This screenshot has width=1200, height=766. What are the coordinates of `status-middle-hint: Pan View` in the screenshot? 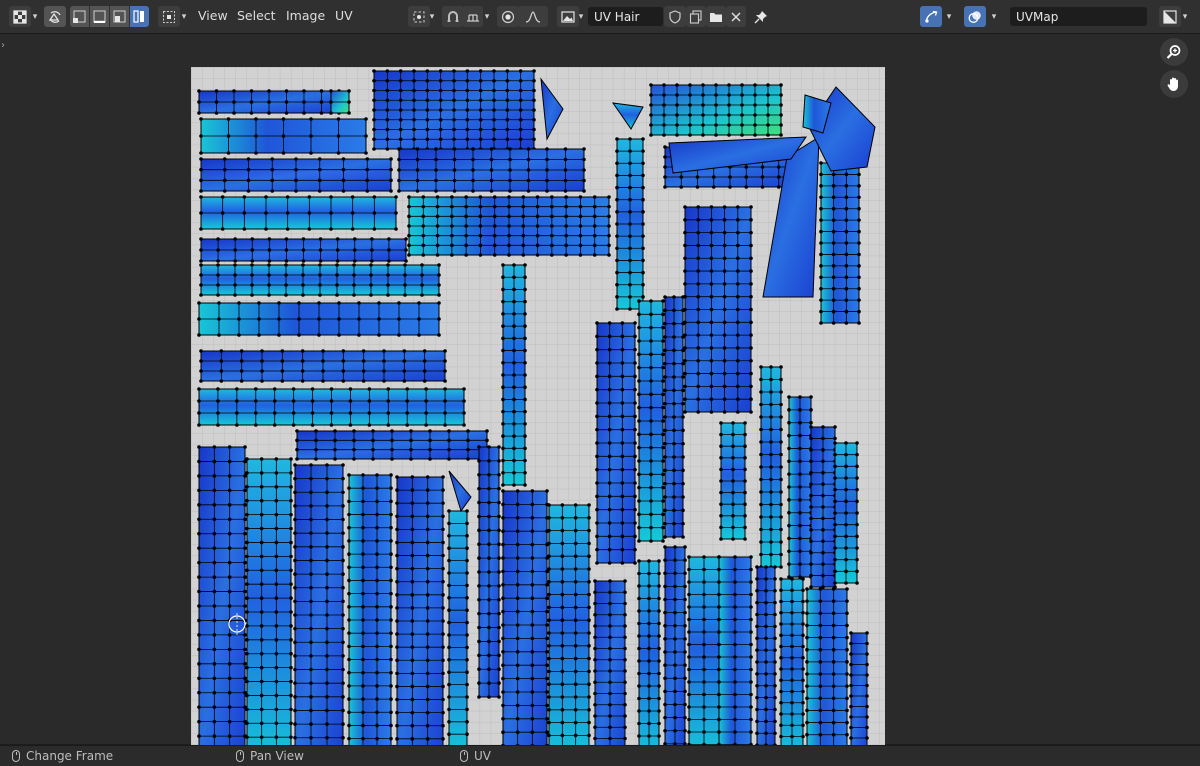 It's located at (270, 756).